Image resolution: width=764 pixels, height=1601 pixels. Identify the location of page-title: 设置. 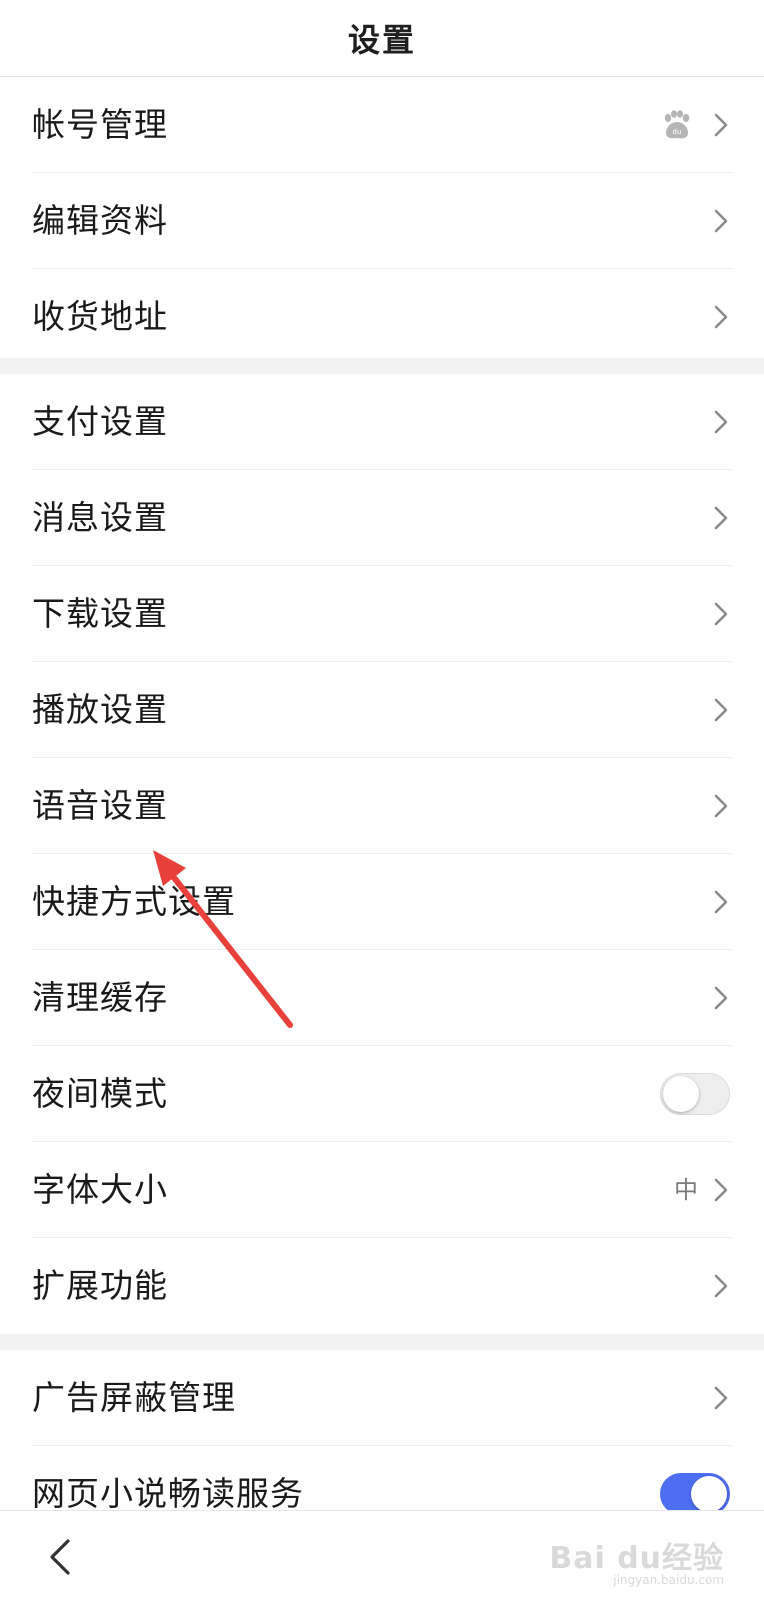
(381, 40).